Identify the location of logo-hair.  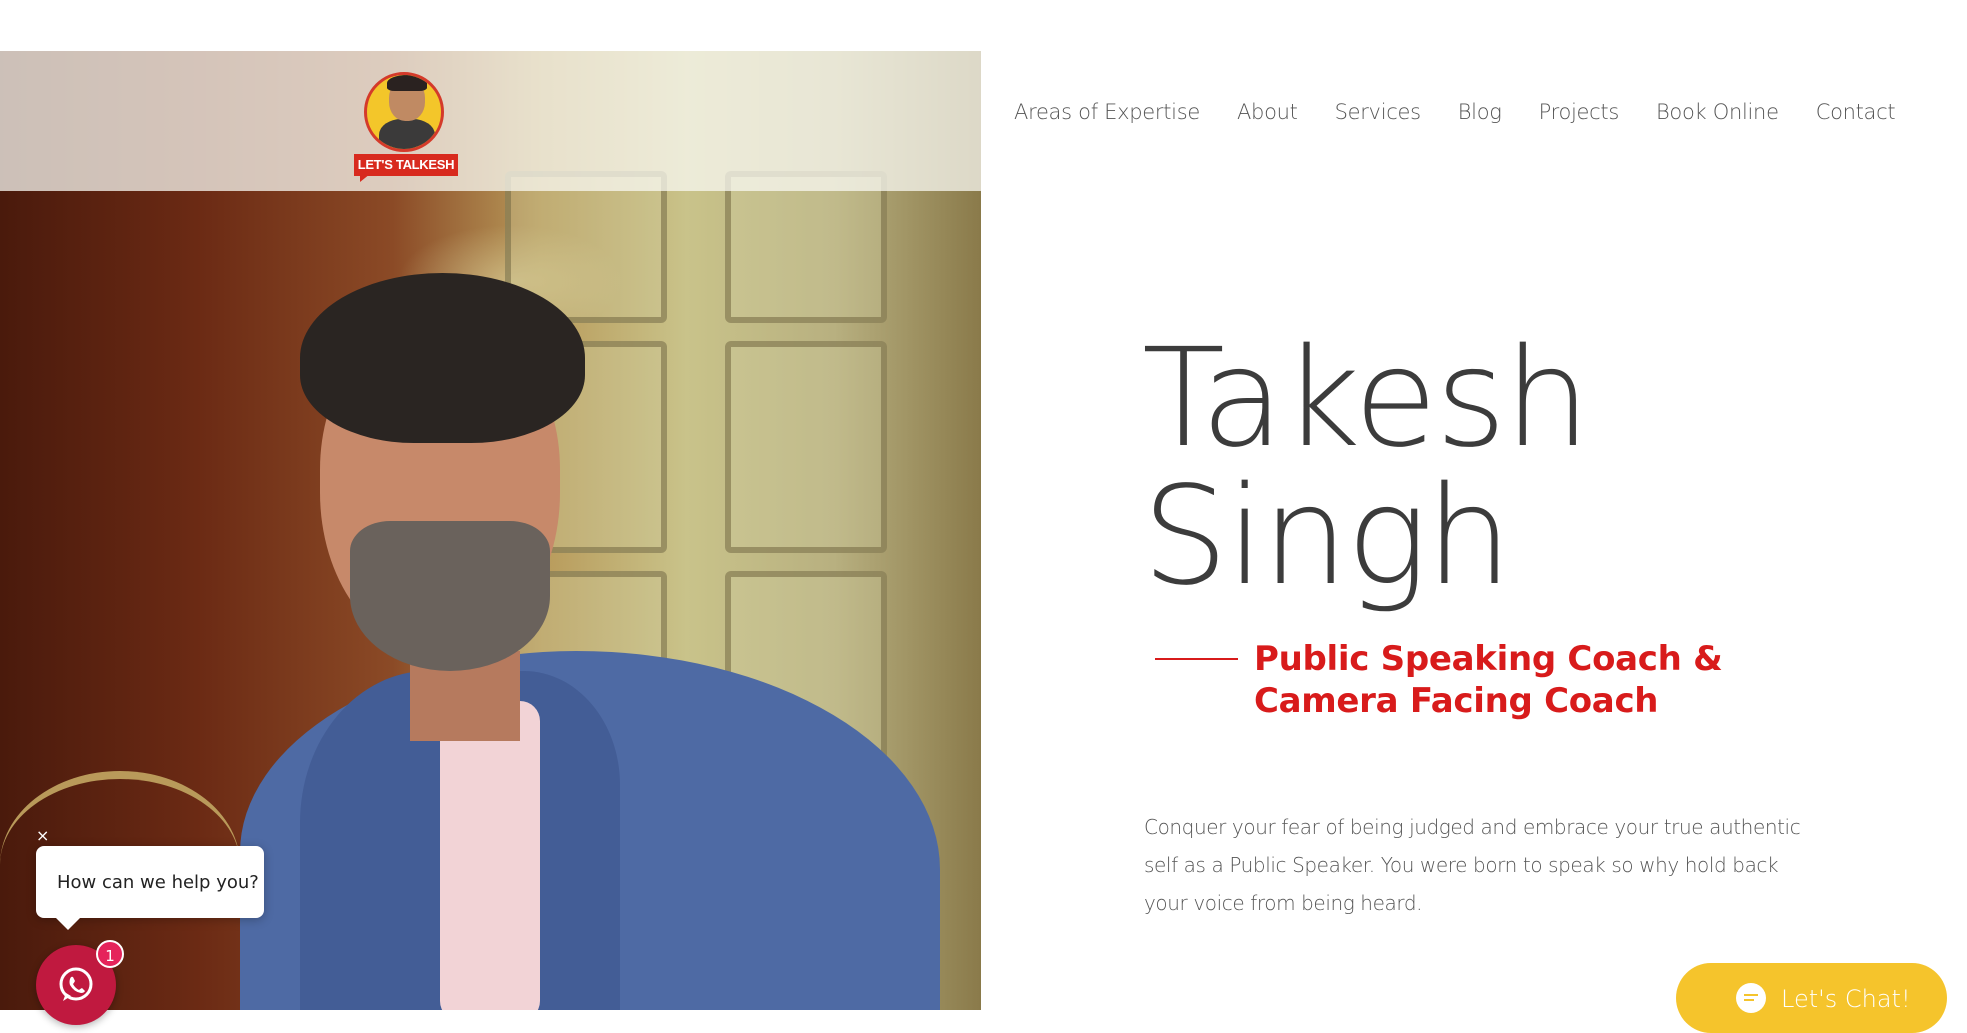
(407, 83).